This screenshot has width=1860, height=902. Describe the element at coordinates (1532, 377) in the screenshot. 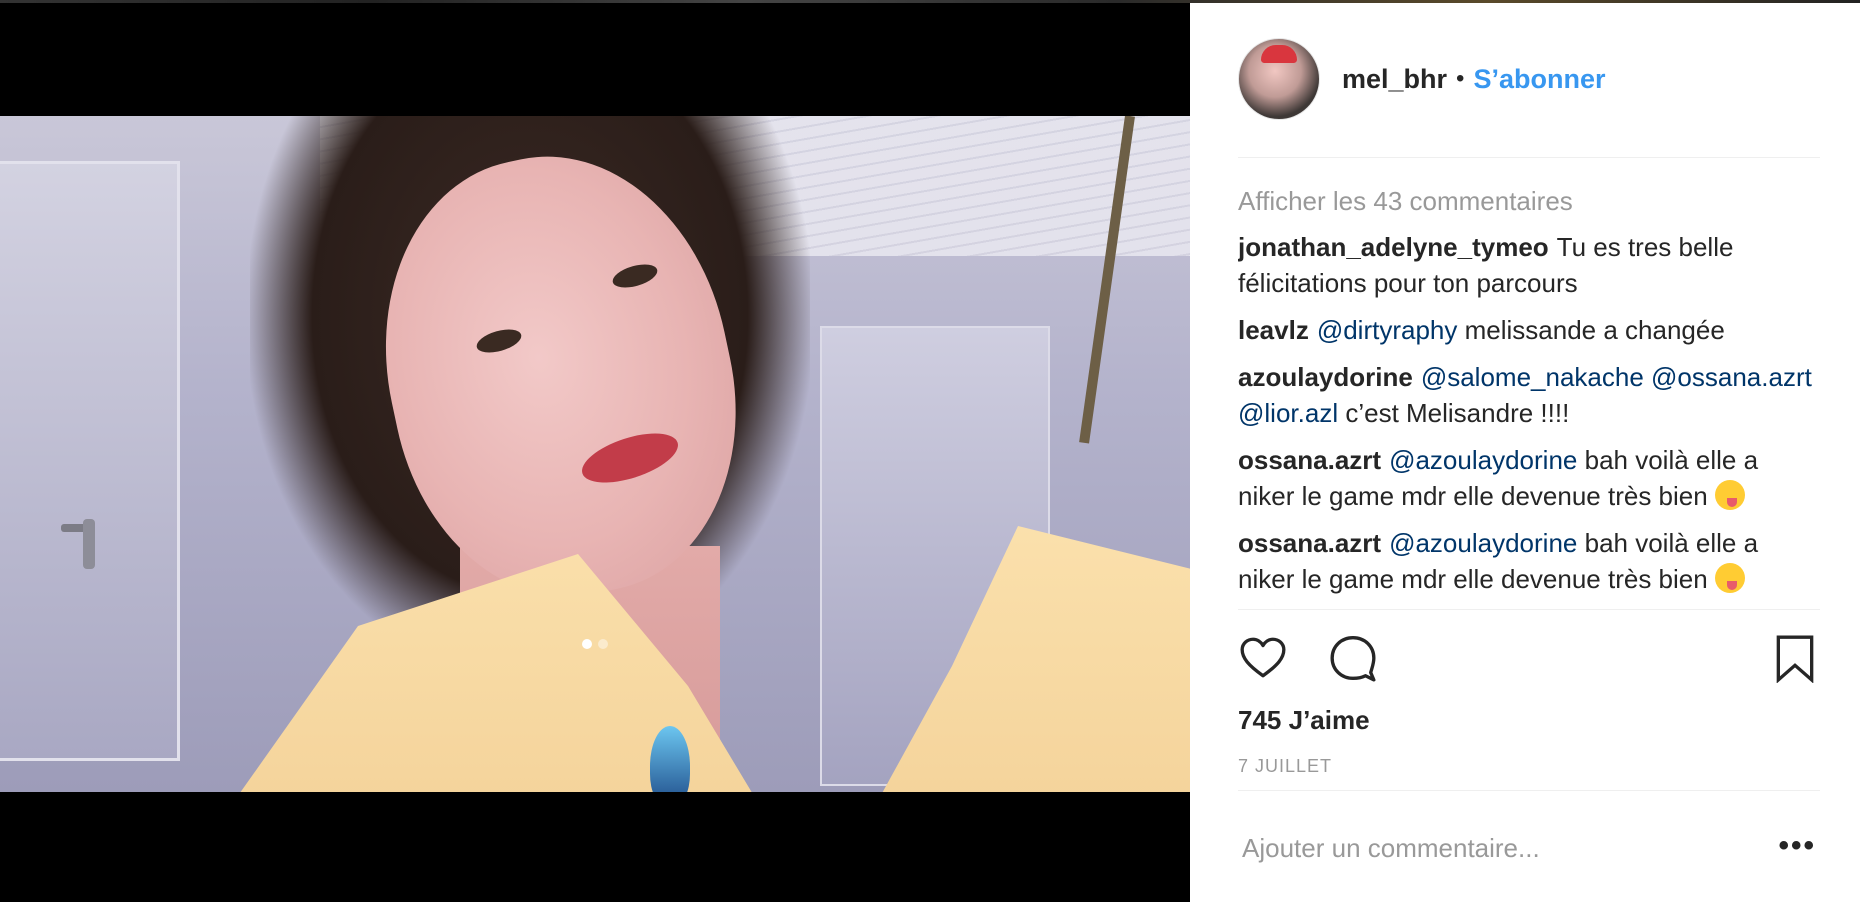

I see `comment-mention: @salome_nakache` at that location.